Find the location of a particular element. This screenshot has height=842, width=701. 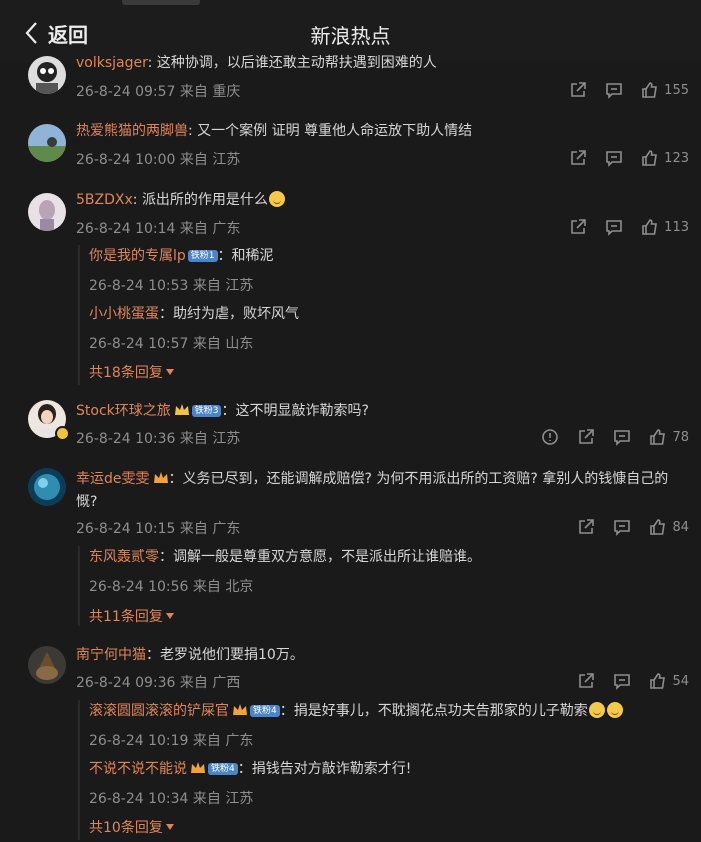

reply-location: 来自 山东 is located at coordinates (223, 344).